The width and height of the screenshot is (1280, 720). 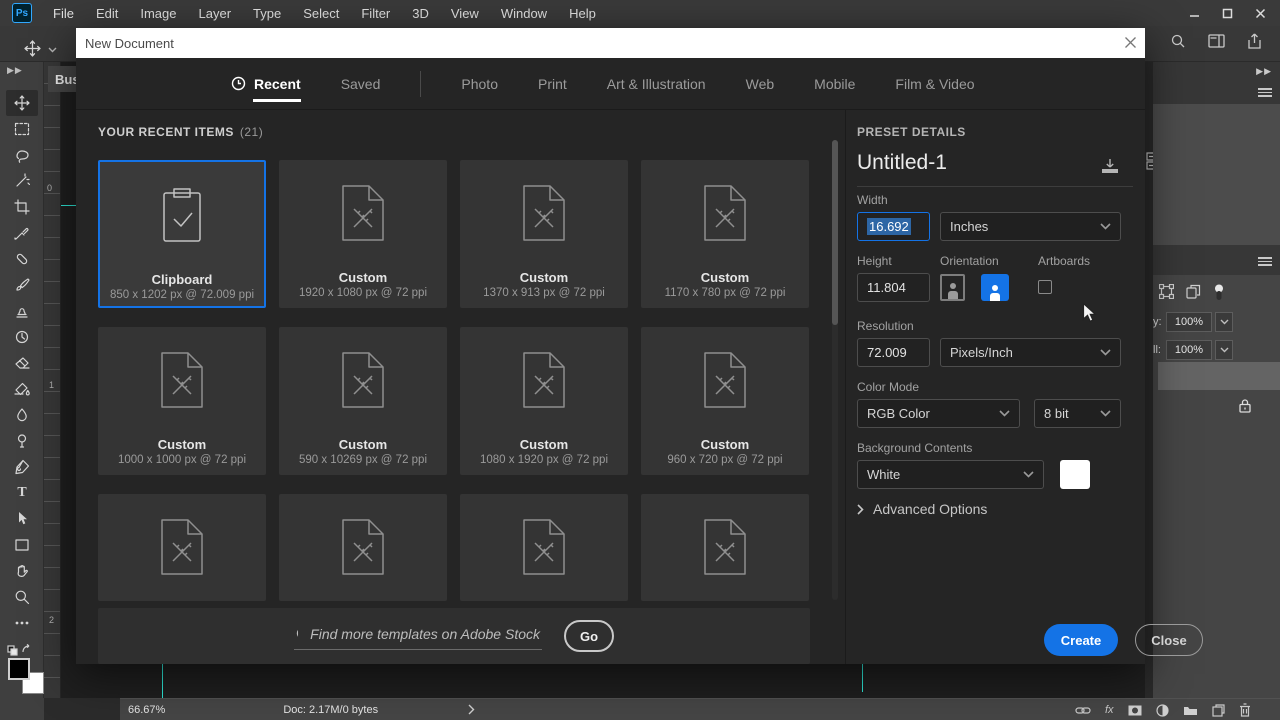 What do you see at coordinates (22, 363) in the screenshot?
I see `eraser-tool` at bounding box center [22, 363].